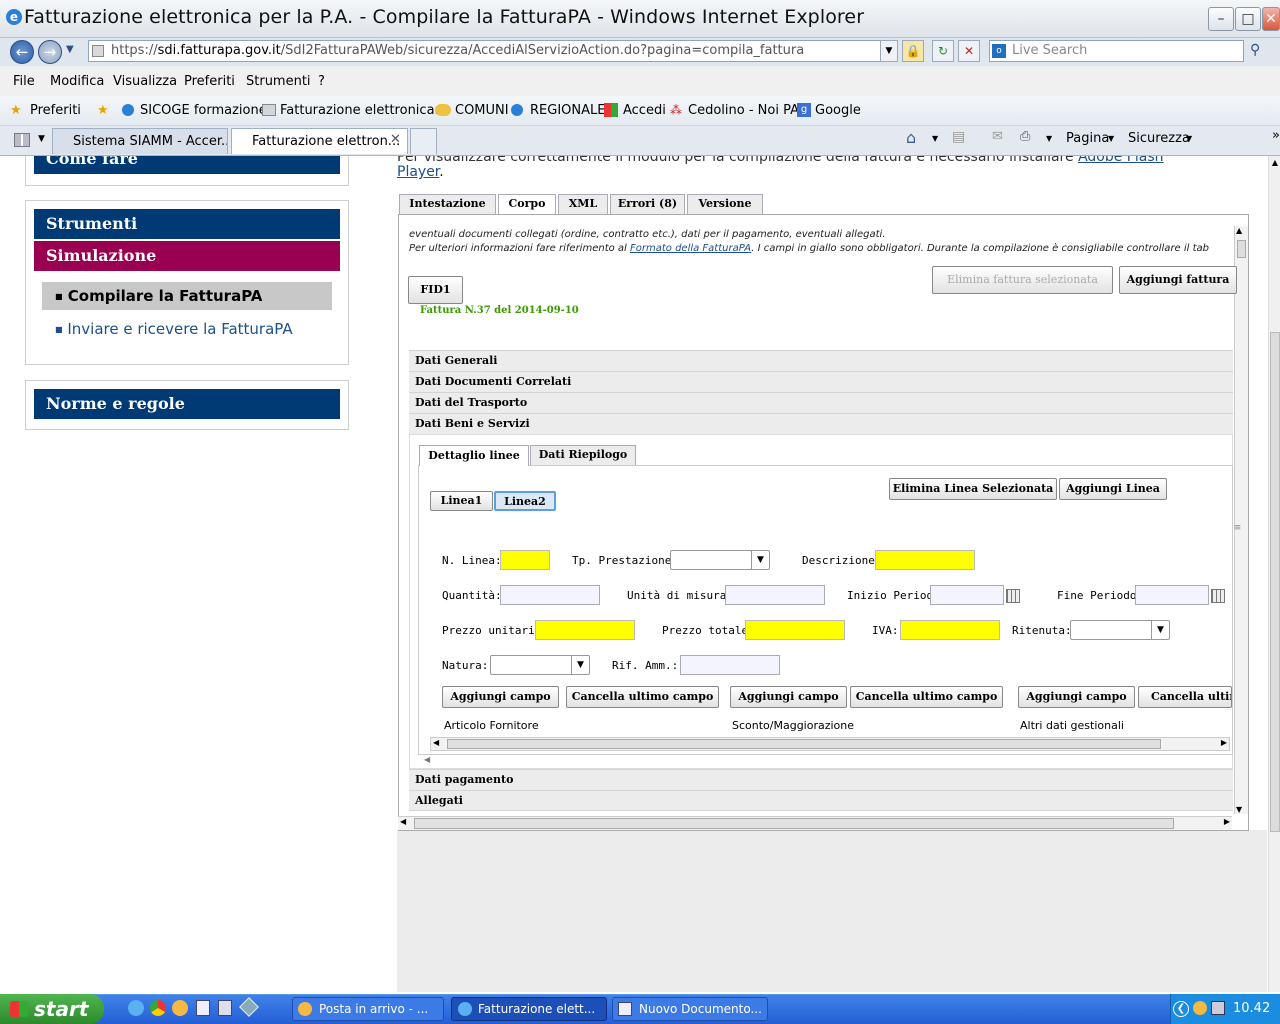 The image size is (1280, 1024). Describe the element at coordinates (482, 110) in the screenshot. I see `fav-comuni: COMUNI` at that location.